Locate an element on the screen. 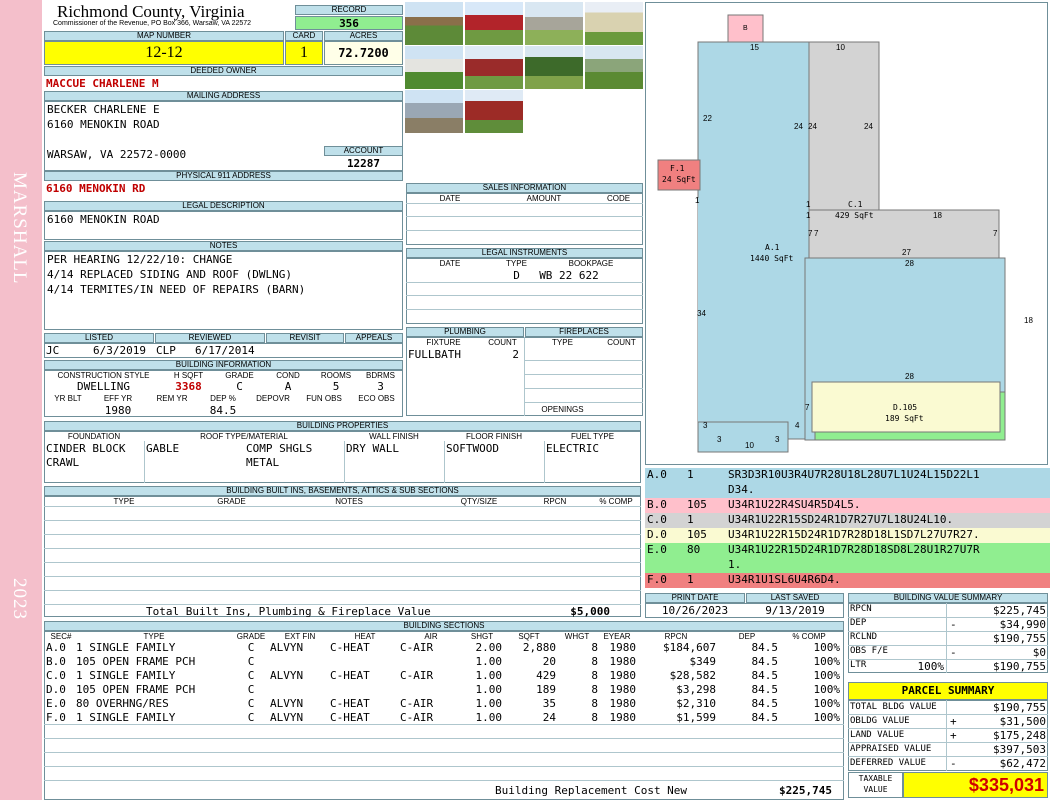  ps-def: $62,472 is located at coordinates (1022, 763).